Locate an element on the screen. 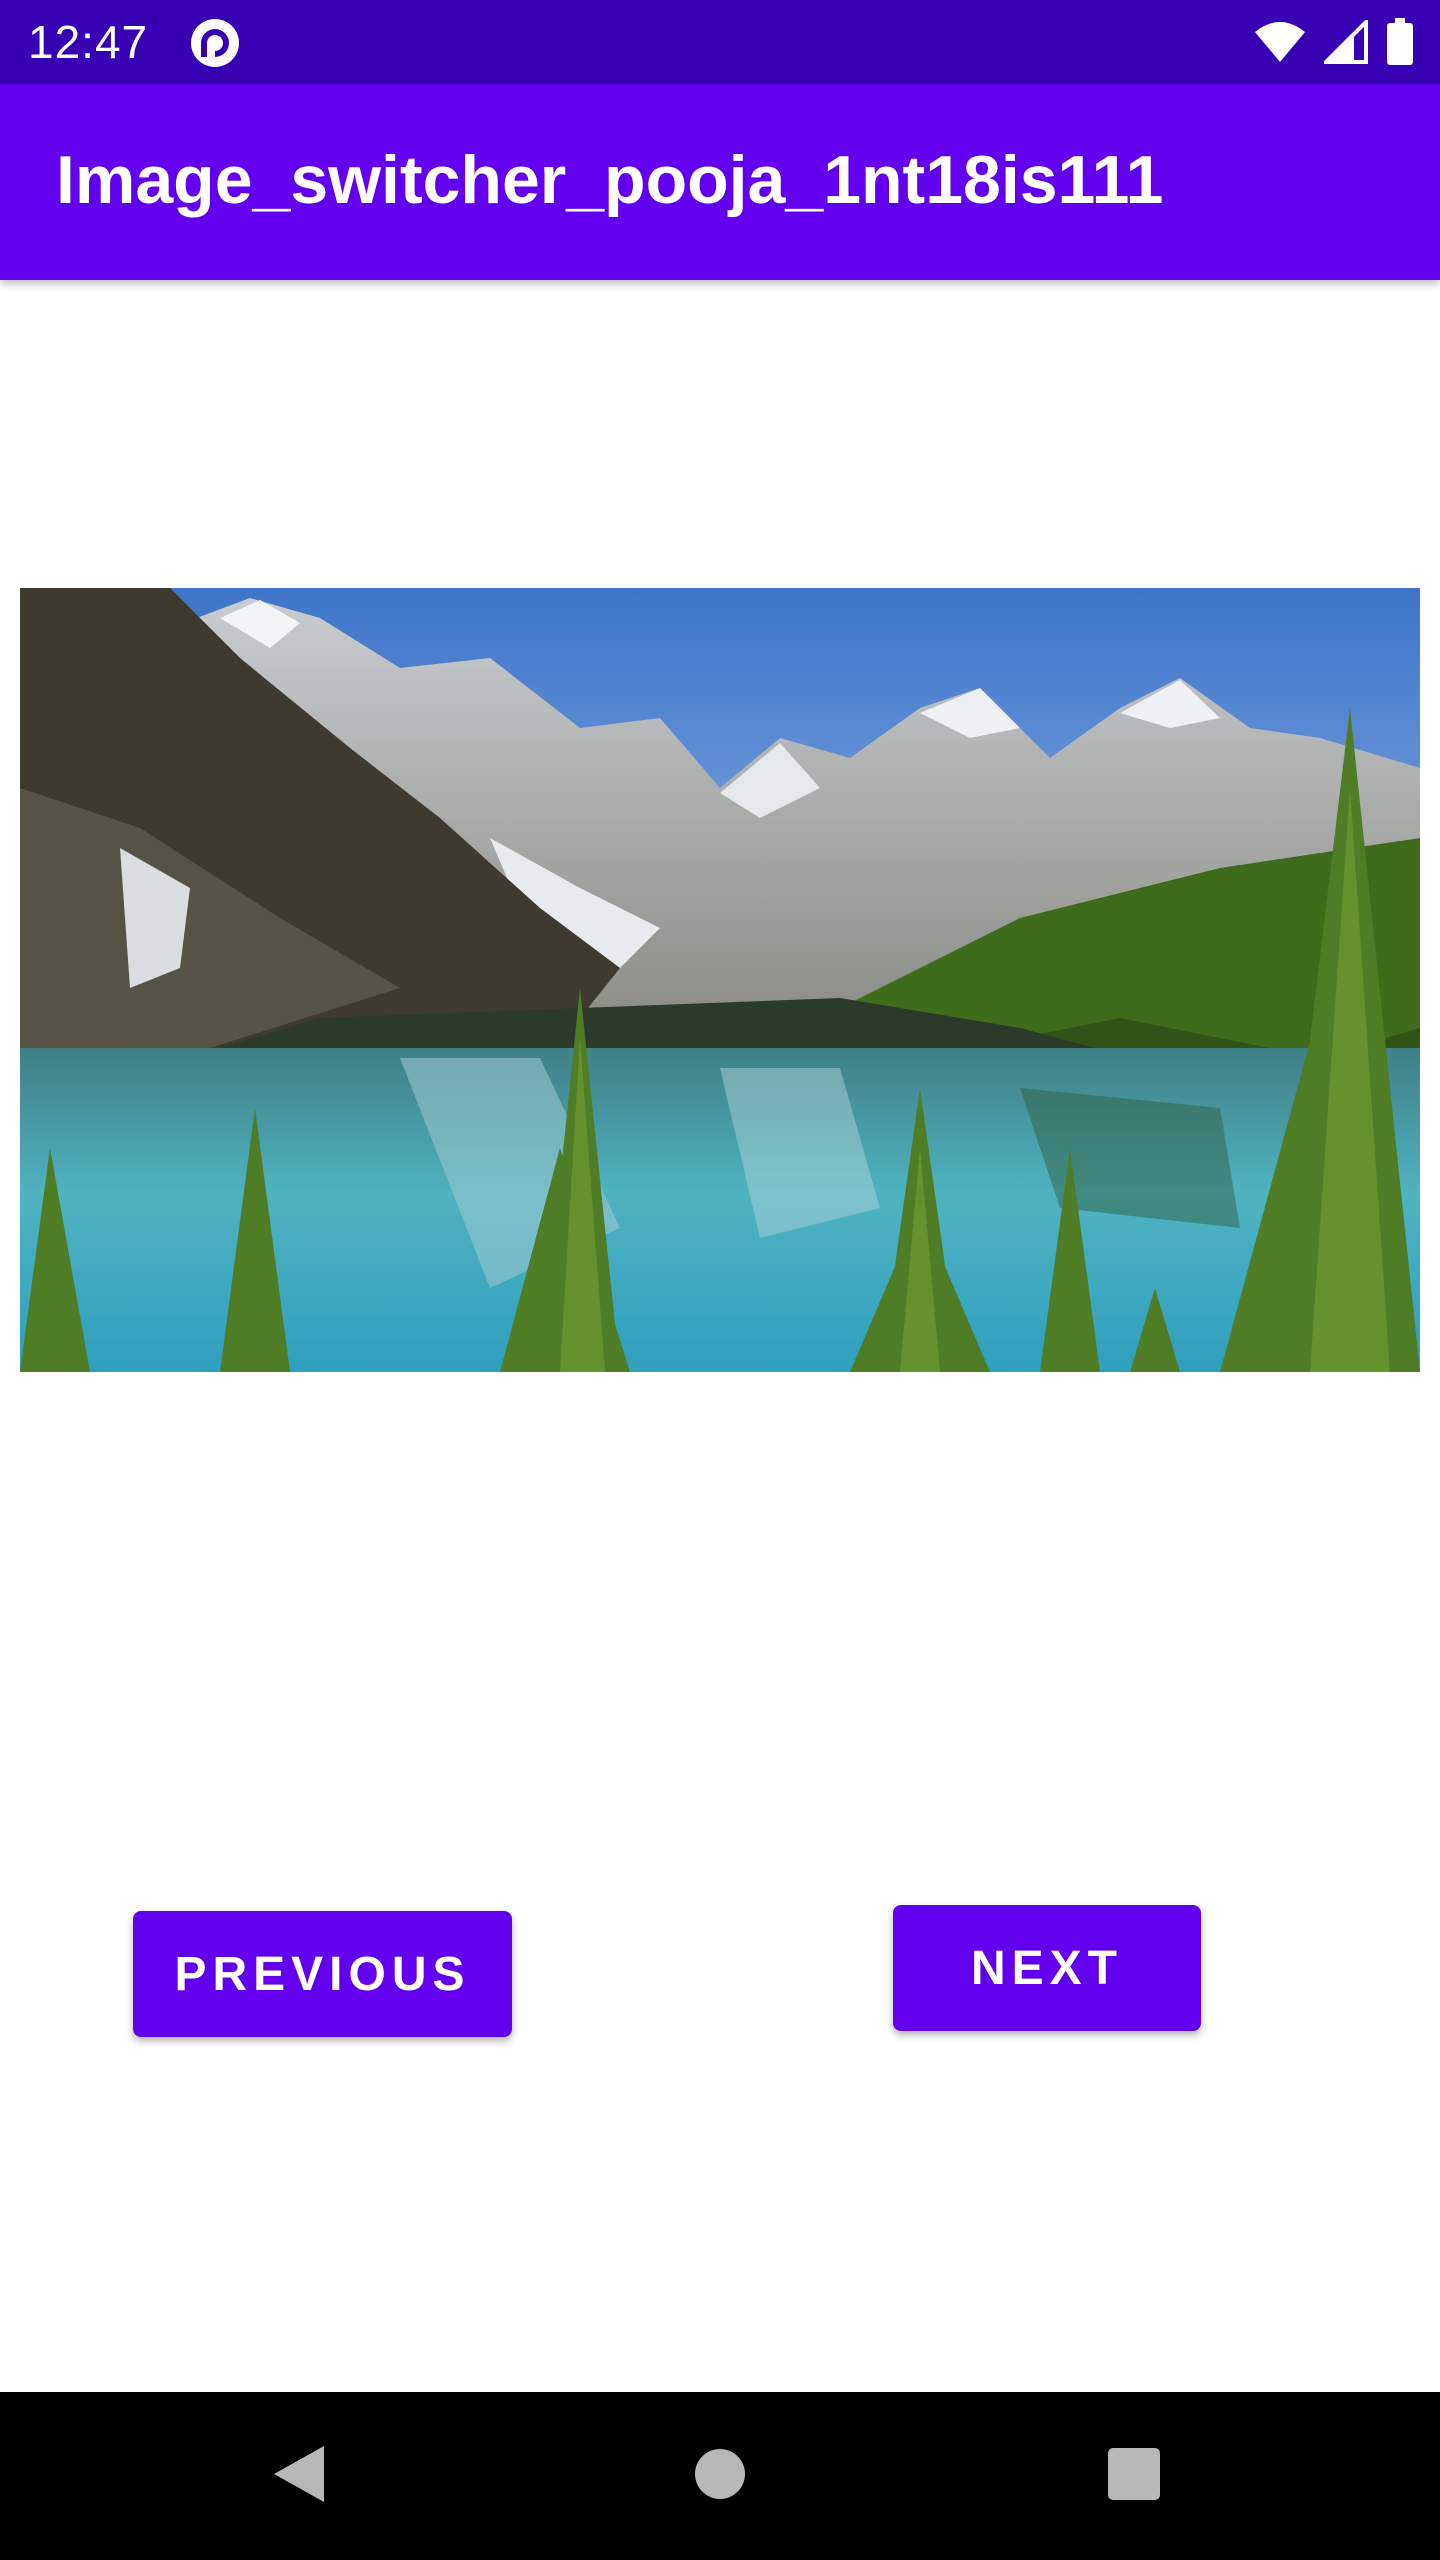 This screenshot has height=2560, width=1440. wifi-icon is located at coordinates (1280, 42).